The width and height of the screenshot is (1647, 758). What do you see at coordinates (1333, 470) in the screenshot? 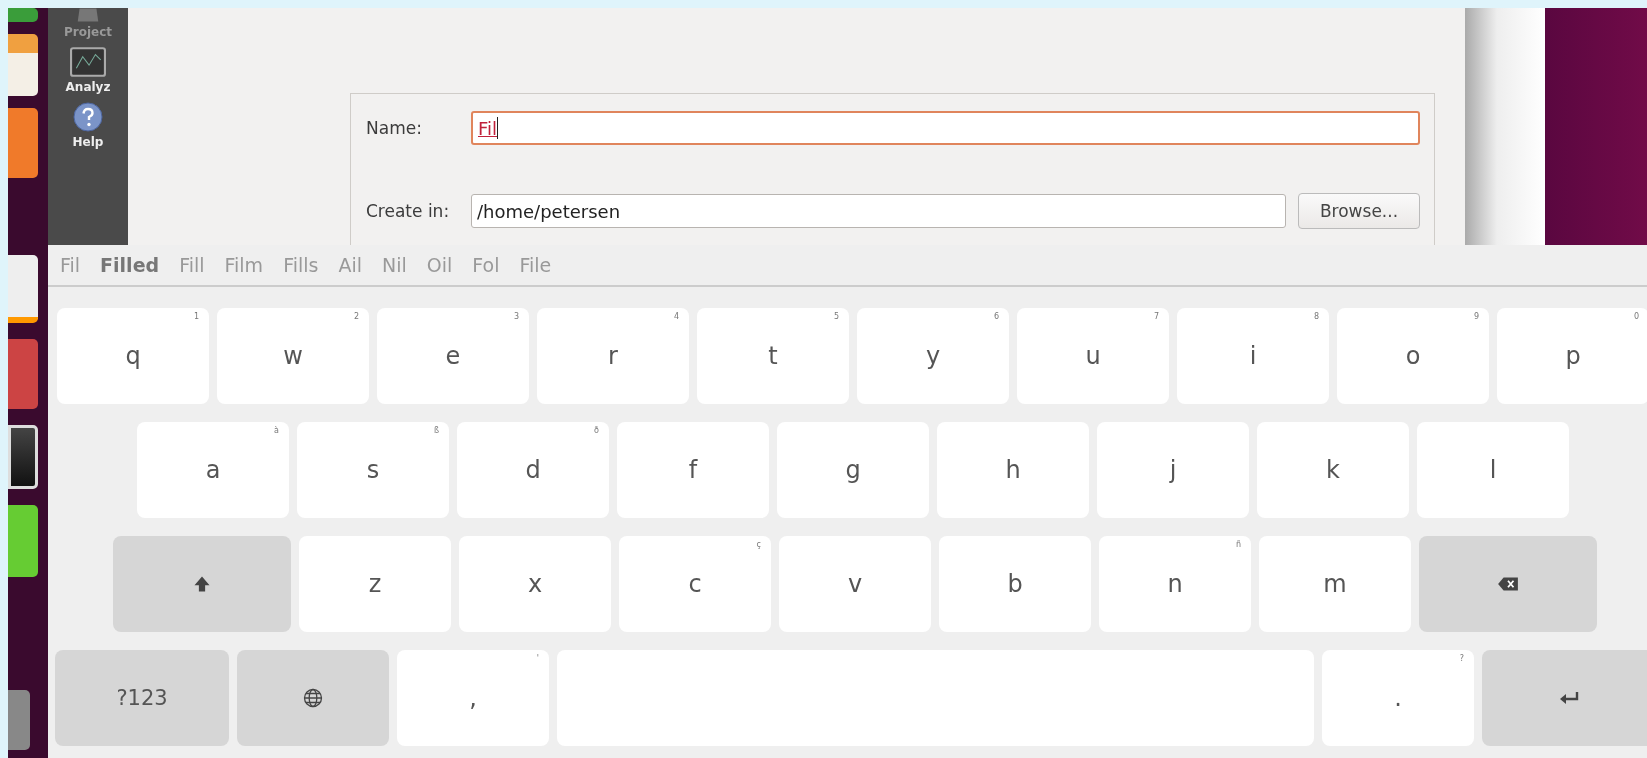
I see `letter-key: k` at bounding box center [1333, 470].